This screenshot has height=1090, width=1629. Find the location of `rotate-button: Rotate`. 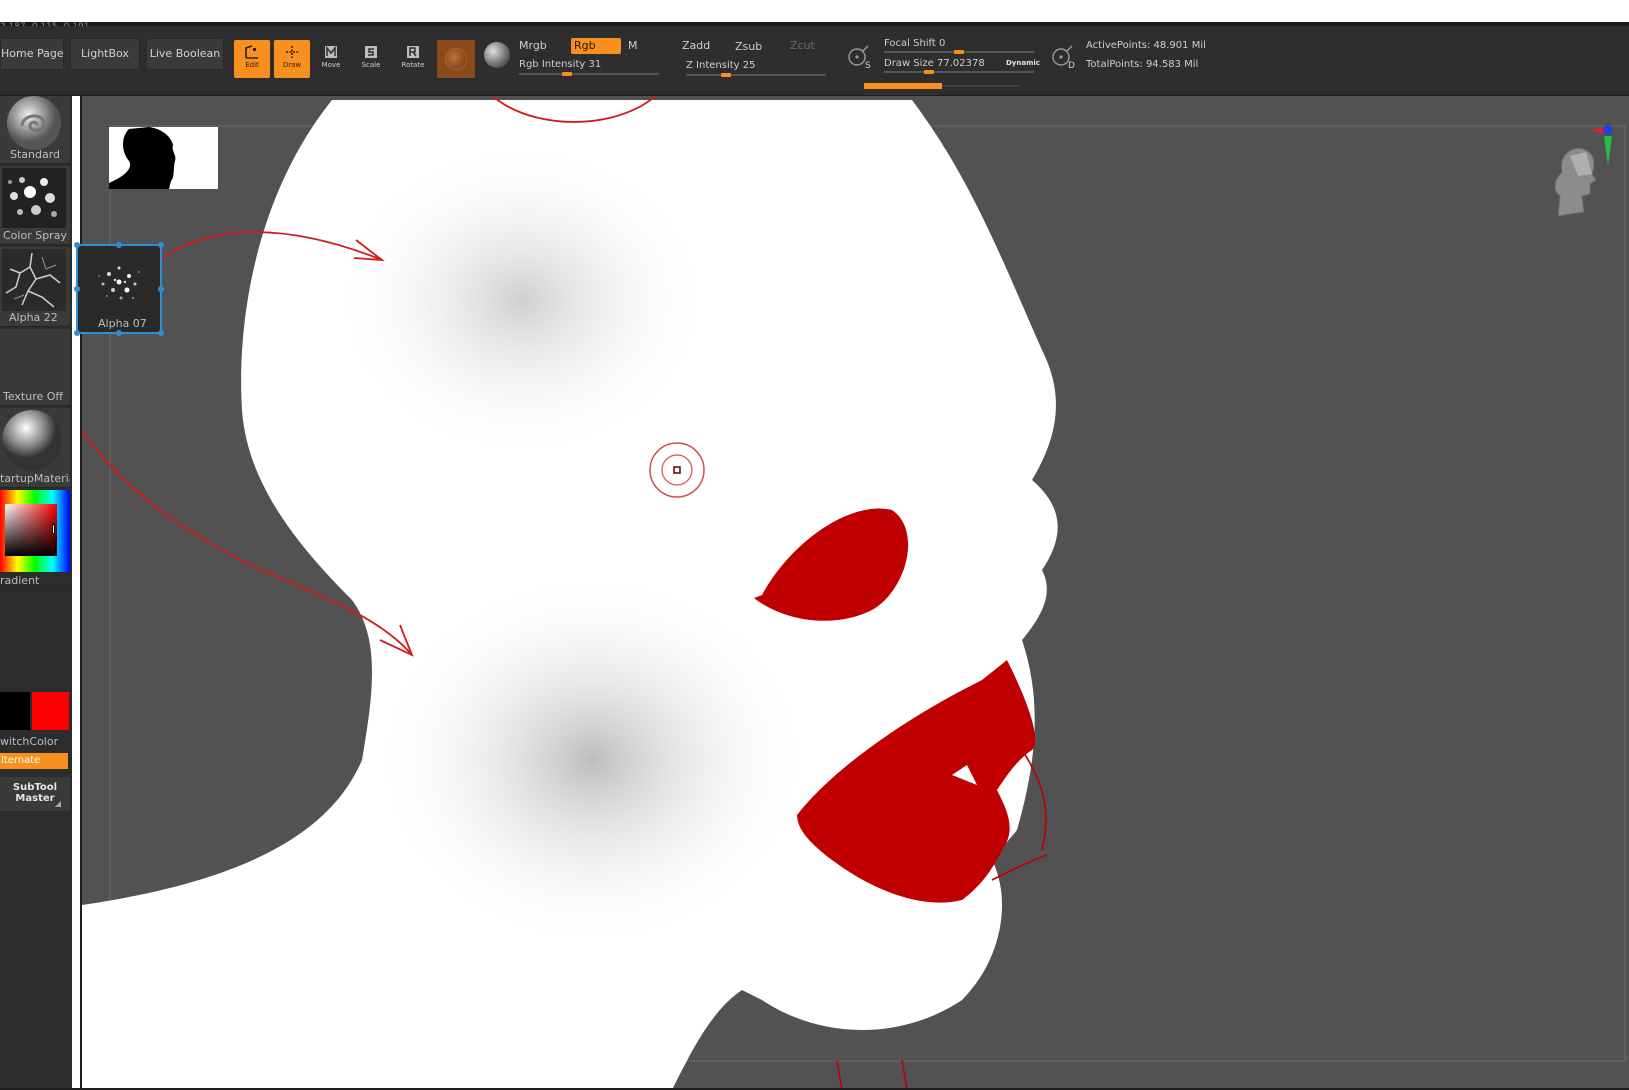

rotate-button: Rotate is located at coordinates (413, 59).